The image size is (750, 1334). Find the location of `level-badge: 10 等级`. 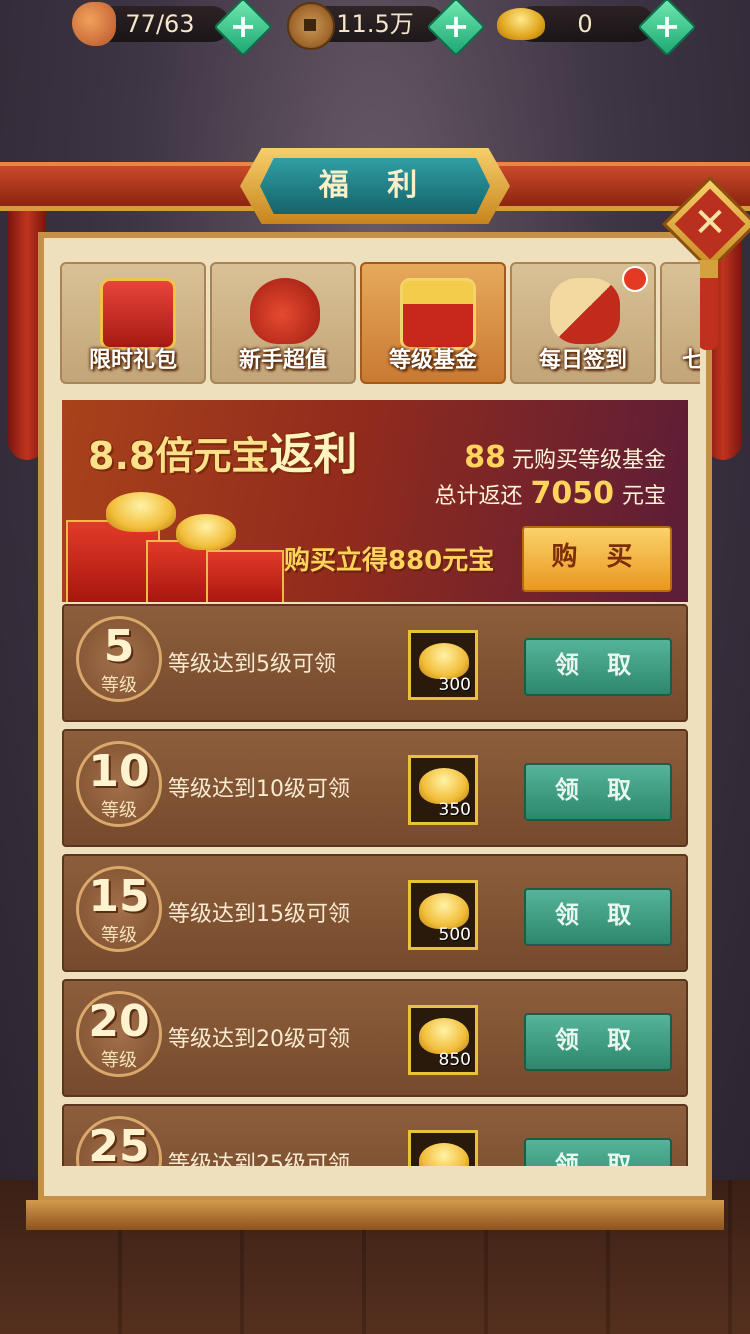

level-badge: 10 等级 is located at coordinates (119, 784).